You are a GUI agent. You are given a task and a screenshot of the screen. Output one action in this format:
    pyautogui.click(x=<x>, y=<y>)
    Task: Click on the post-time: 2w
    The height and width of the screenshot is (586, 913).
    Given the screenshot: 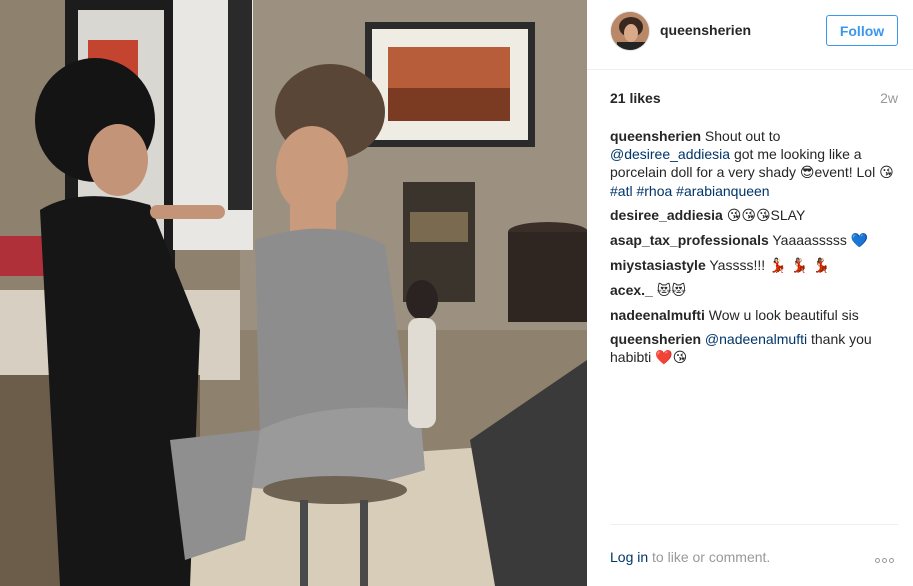 What is the action you would take?
    pyautogui.click(x=889, y=98)
    